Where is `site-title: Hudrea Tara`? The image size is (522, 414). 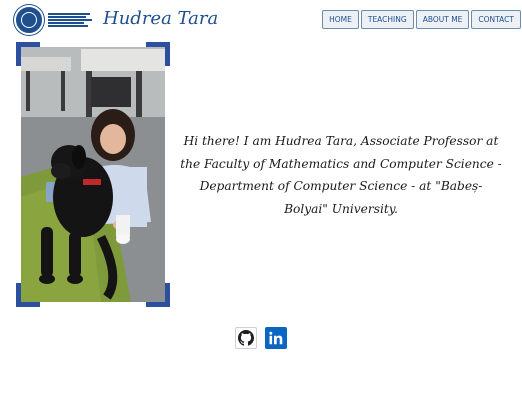
site-title: Hudrea Tara is located at coordinates (160, 18).